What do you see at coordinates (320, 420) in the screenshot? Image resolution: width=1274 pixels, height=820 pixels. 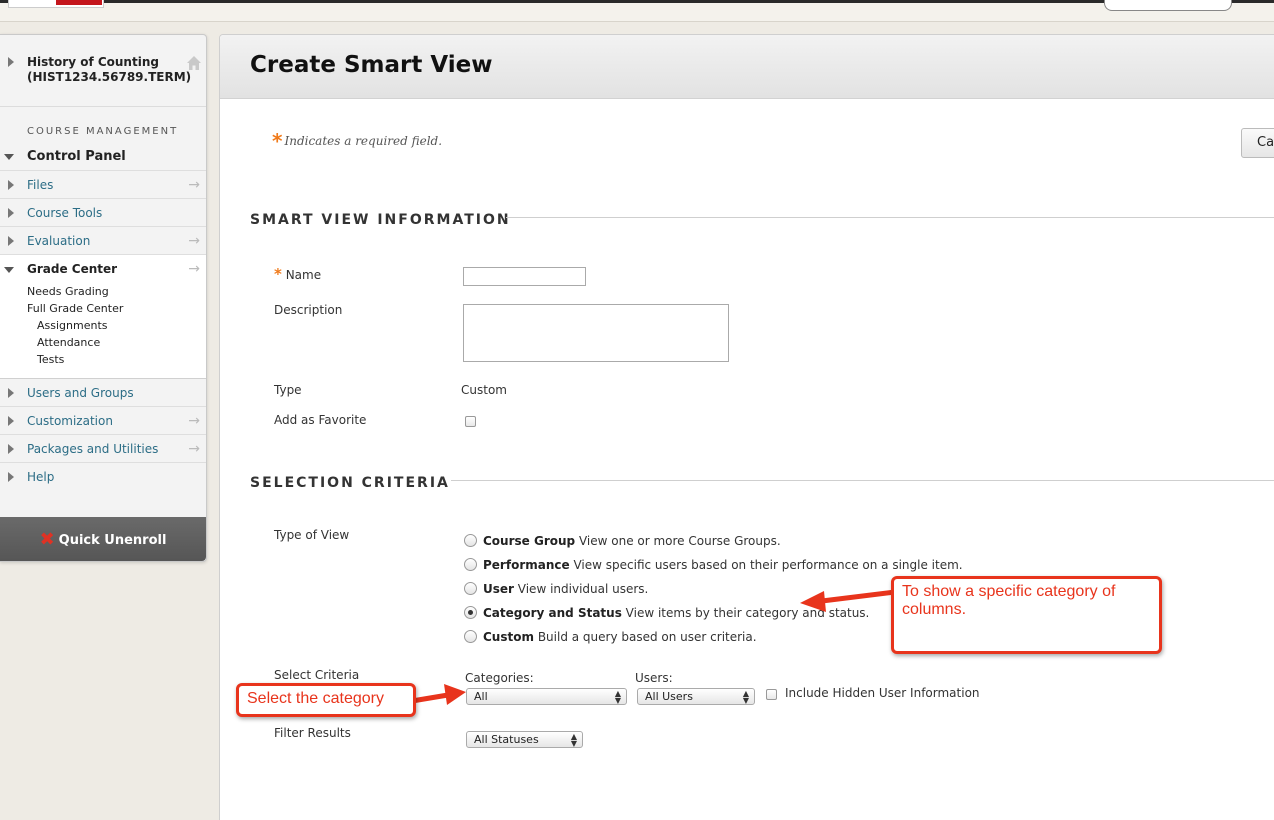 I see `favorite-label: Add as Favorite` at bounding box center [320, 420].